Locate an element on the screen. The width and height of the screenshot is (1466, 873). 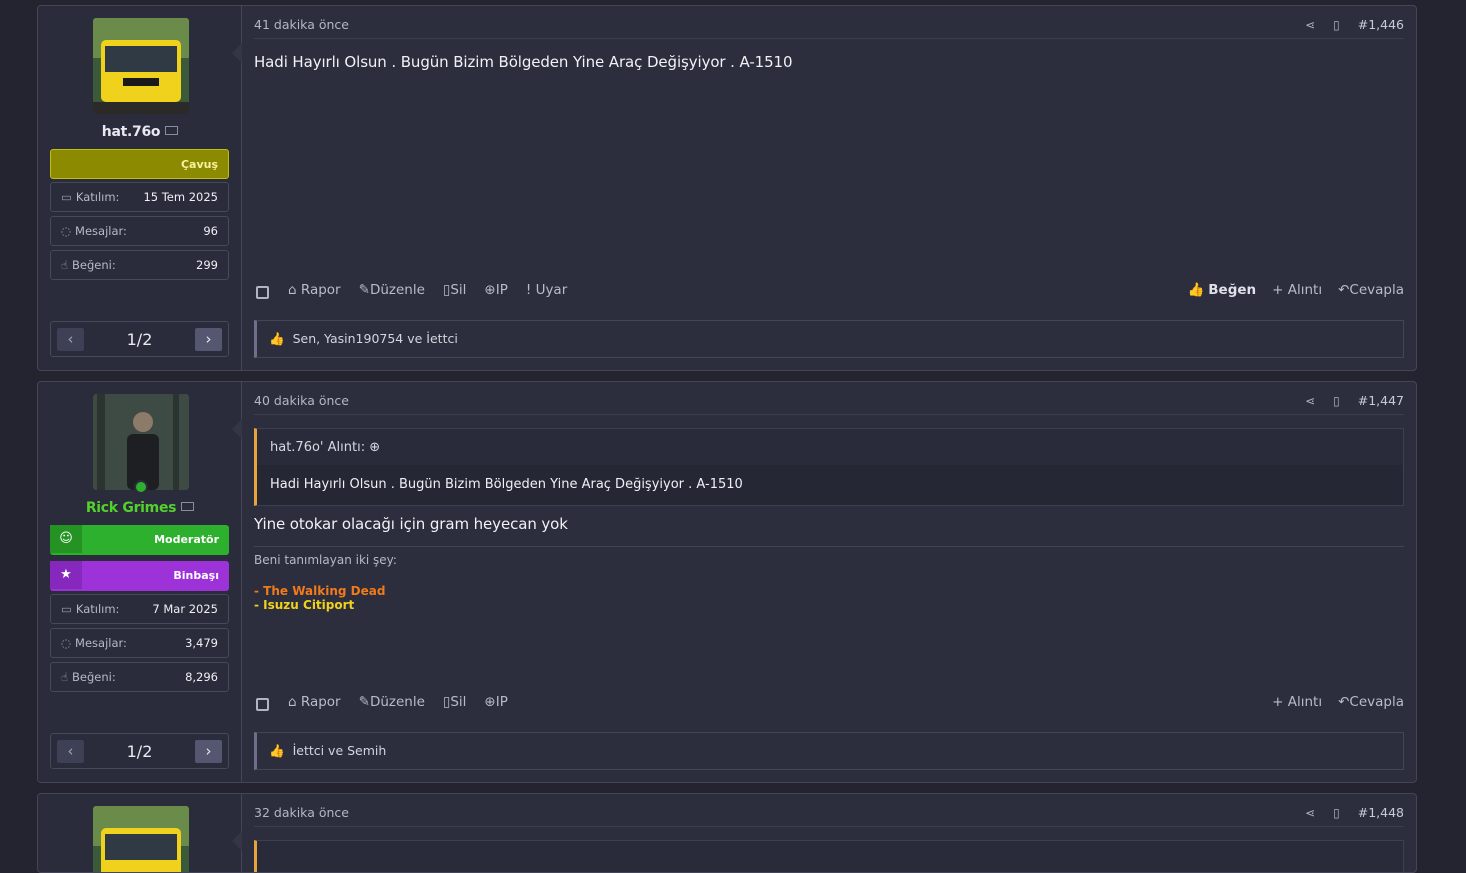
post-main: 32 dakika önce ⋖ ▯ #1,448 is located at coordinates (829, 833).